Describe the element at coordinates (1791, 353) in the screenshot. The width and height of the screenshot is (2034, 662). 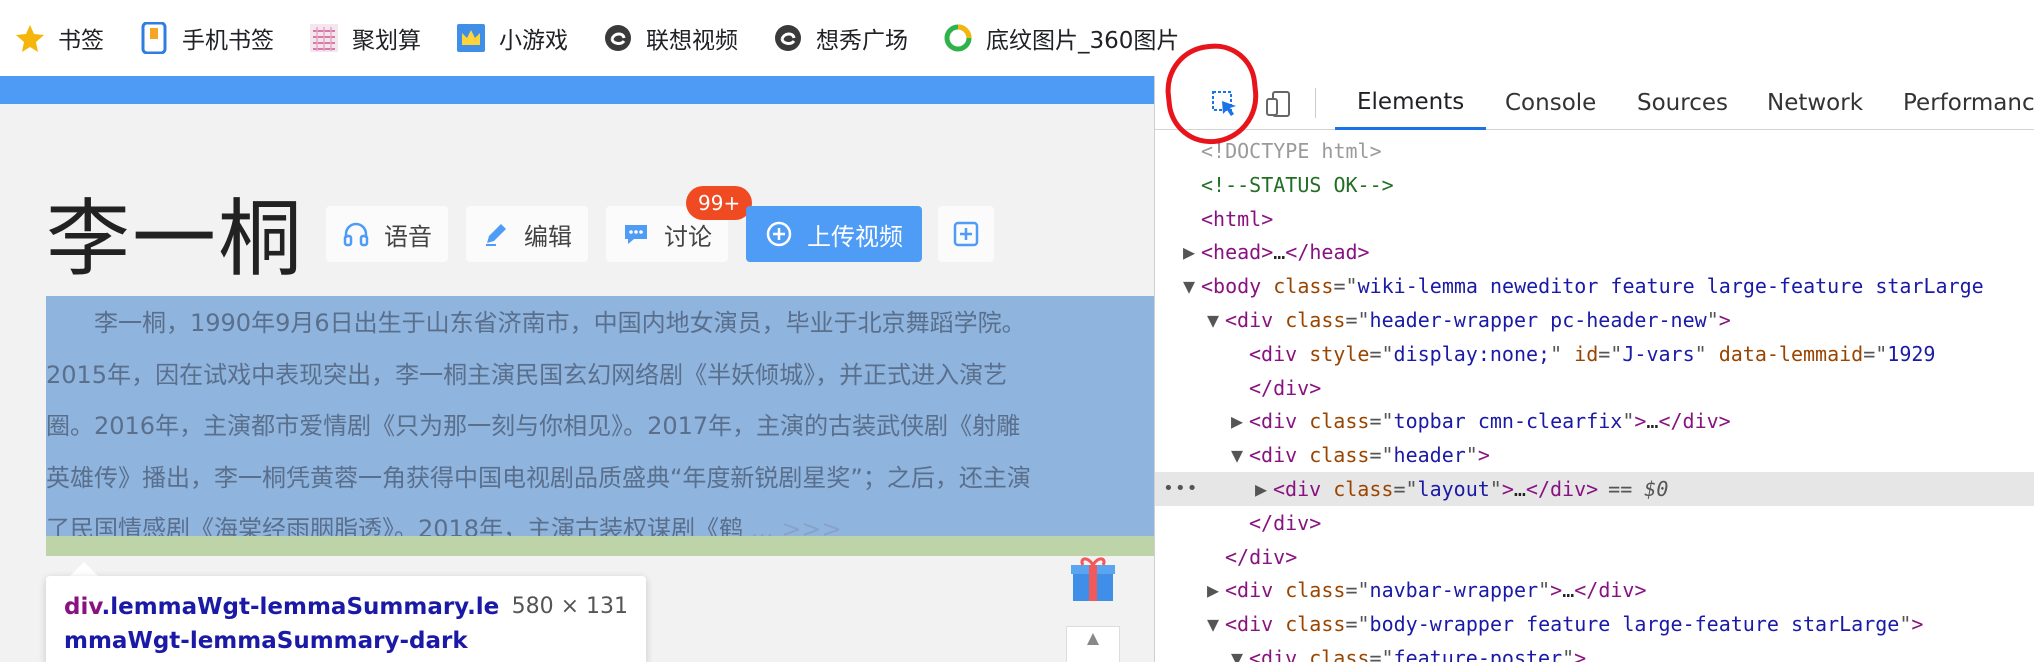
I see `dom-token: data-lemmaid` at that location.